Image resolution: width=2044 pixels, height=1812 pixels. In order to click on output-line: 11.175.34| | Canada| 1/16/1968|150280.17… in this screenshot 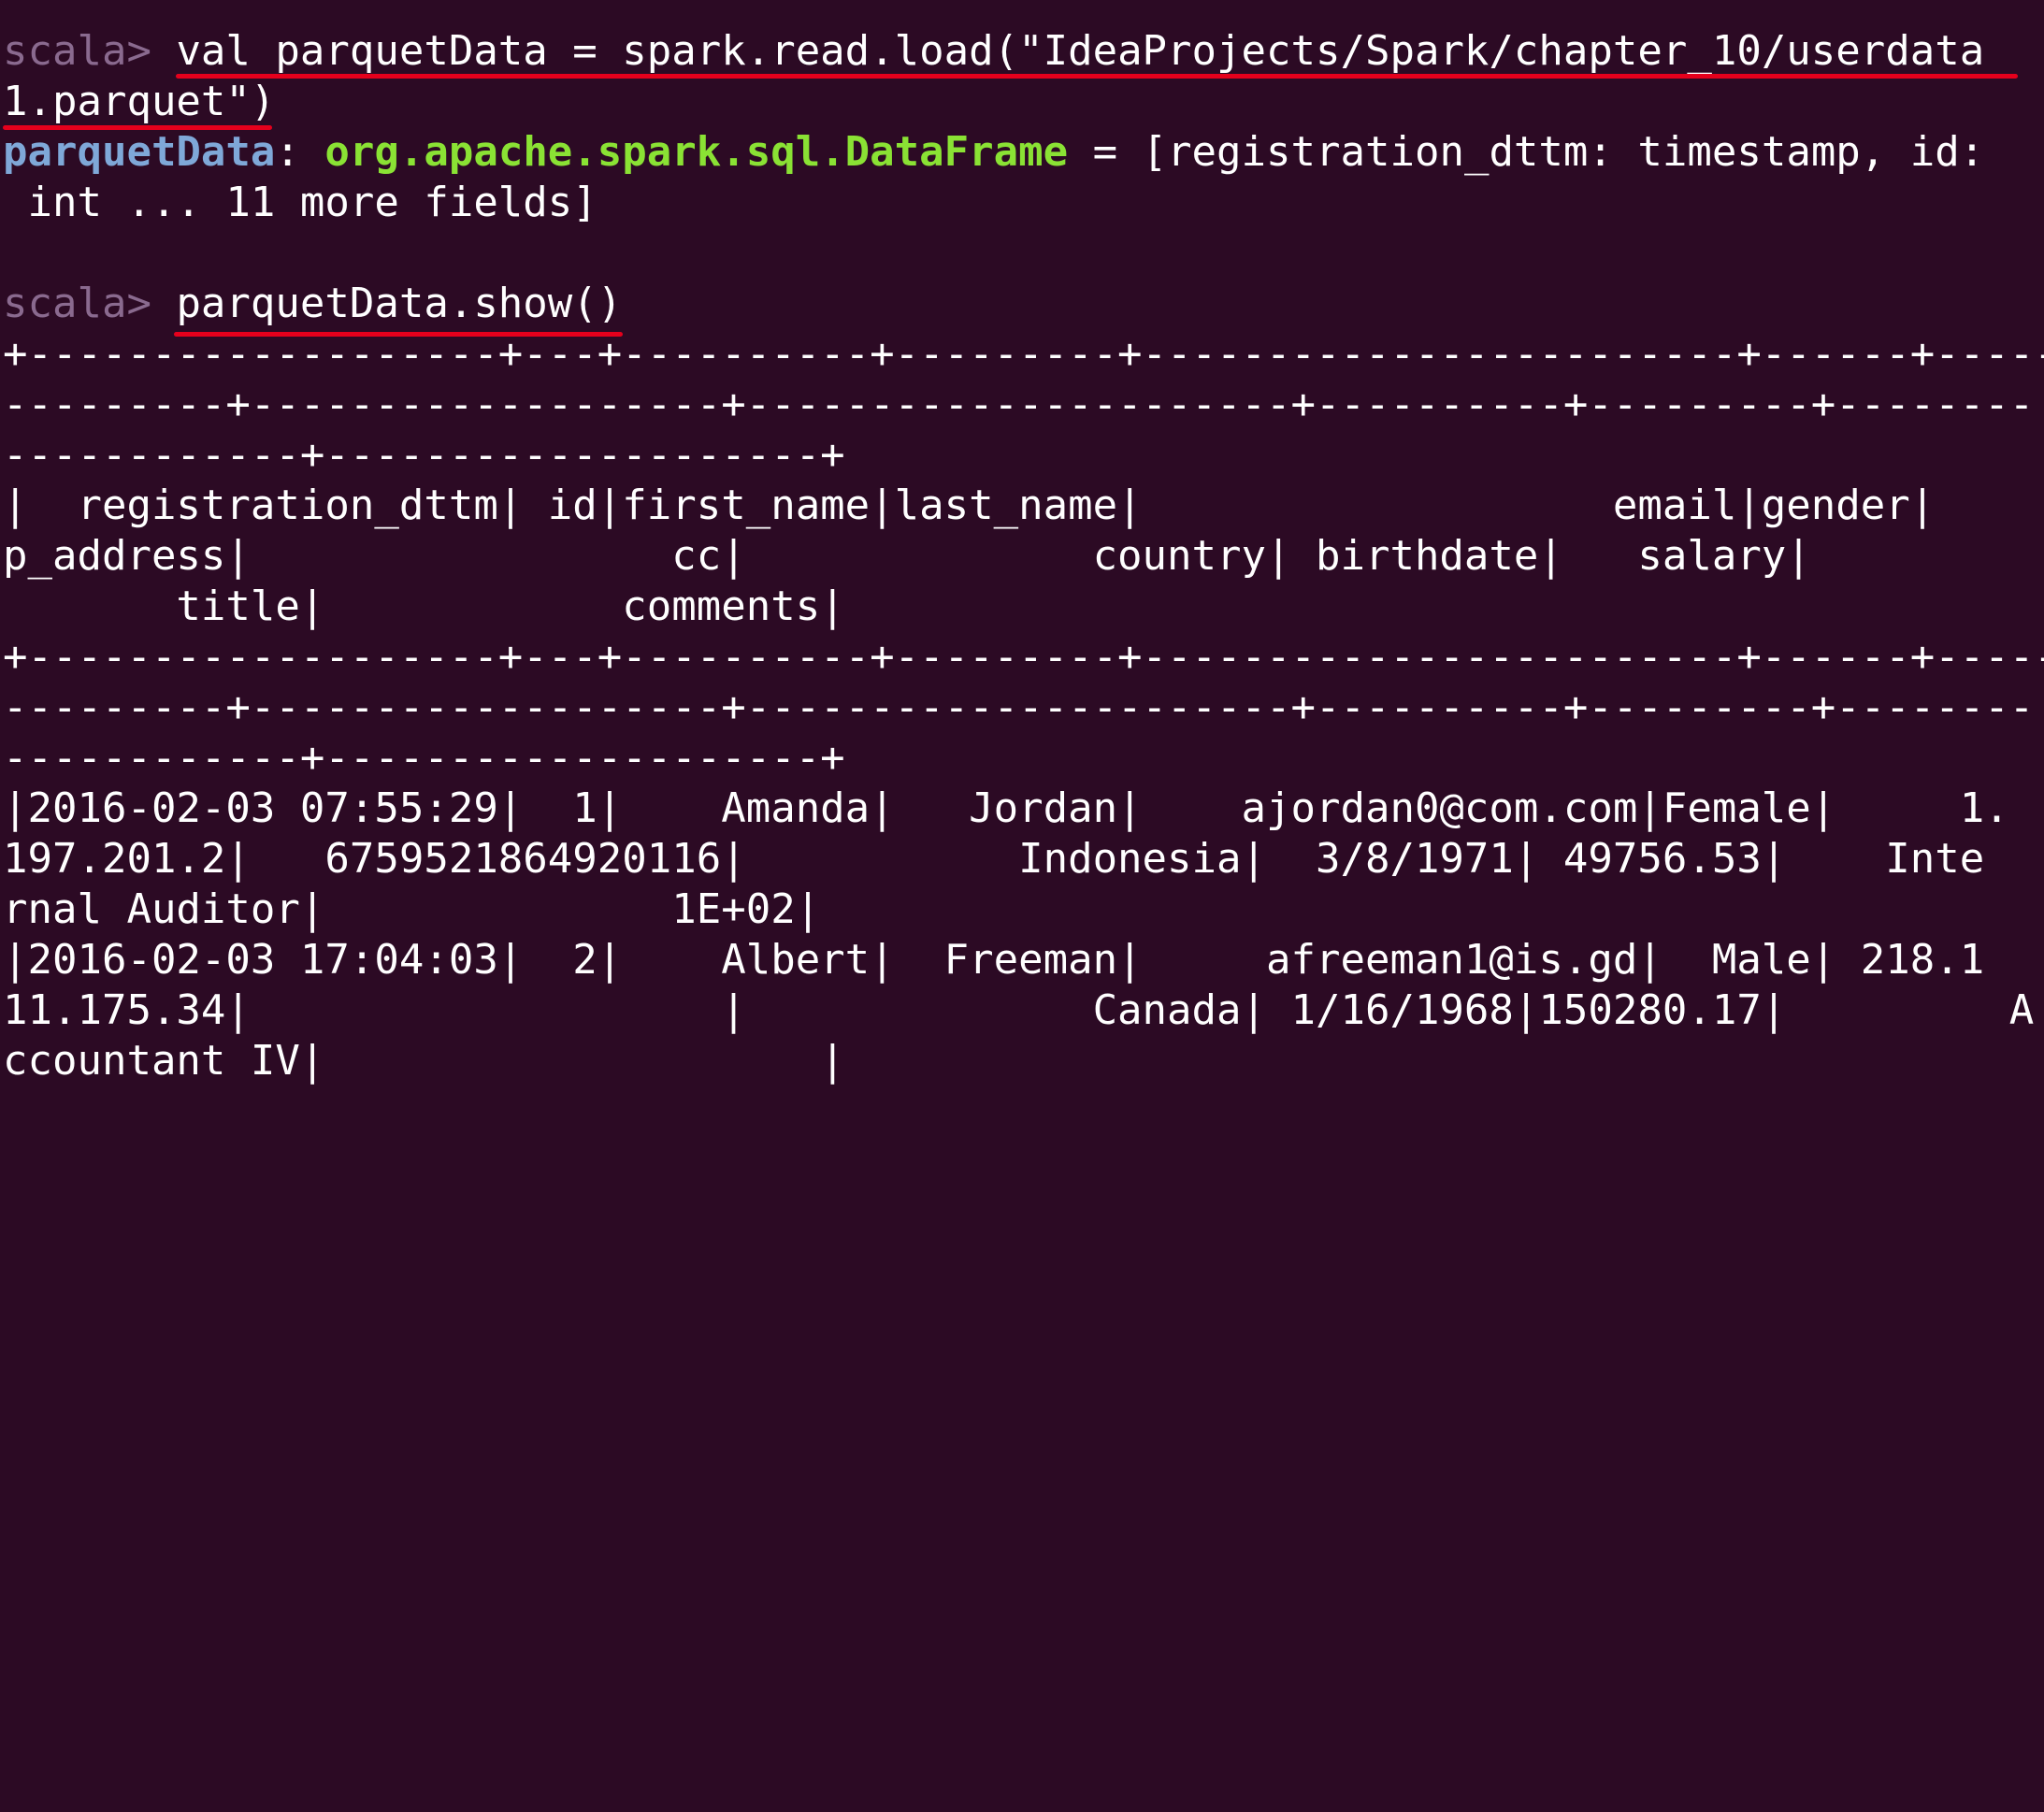, I will do `click(1019, 1010)`.